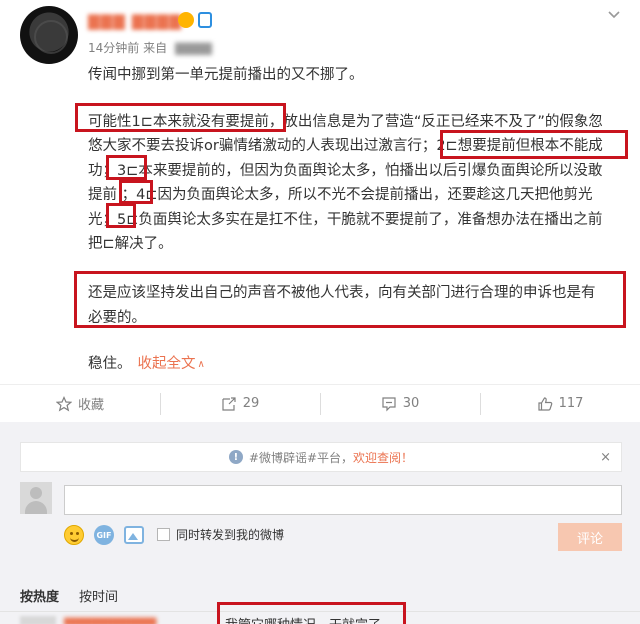 Image resolution: width=640 pixels, height=624 pixels. I want to click on post-source-prefix: 来自, so click(155, 48).